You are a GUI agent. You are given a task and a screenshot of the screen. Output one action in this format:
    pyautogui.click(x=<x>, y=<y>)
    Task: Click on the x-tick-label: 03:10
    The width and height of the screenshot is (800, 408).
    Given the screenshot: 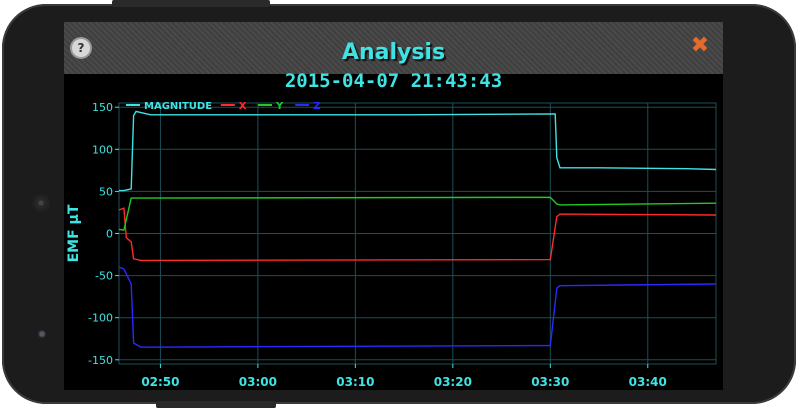 What is the action you would take?
    pyautogui.click(x=355, y=382)
    